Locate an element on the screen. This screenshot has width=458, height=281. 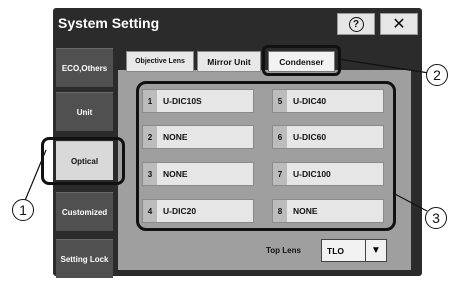
callout-number-2: 2 is located at coordinates (437, 75).